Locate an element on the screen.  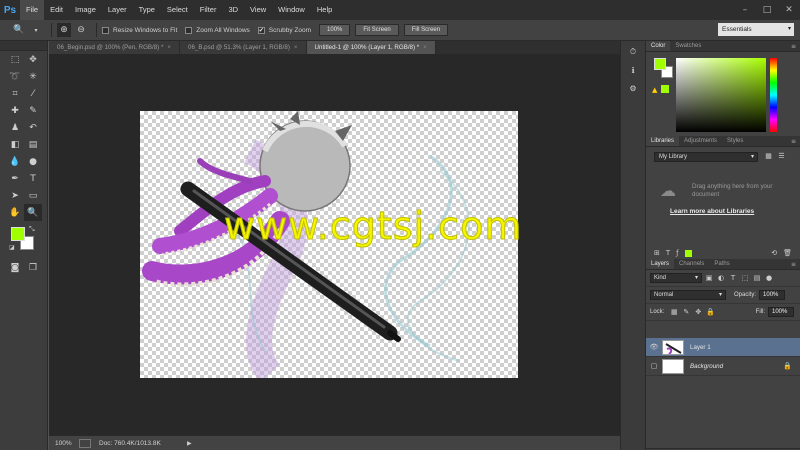
menu-file: File is located at coordinates (32, 10).